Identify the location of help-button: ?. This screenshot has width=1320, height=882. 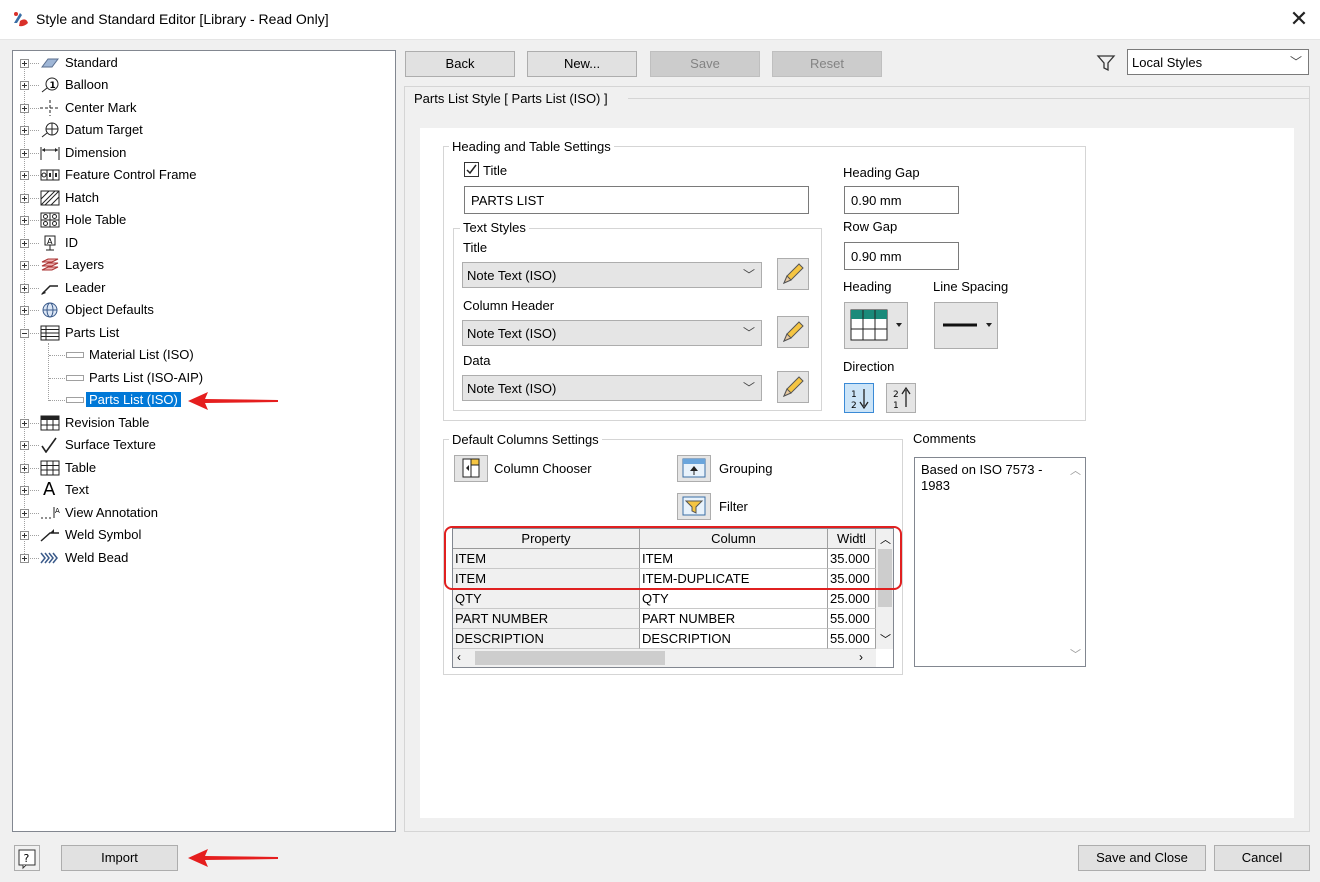
(27, 858).